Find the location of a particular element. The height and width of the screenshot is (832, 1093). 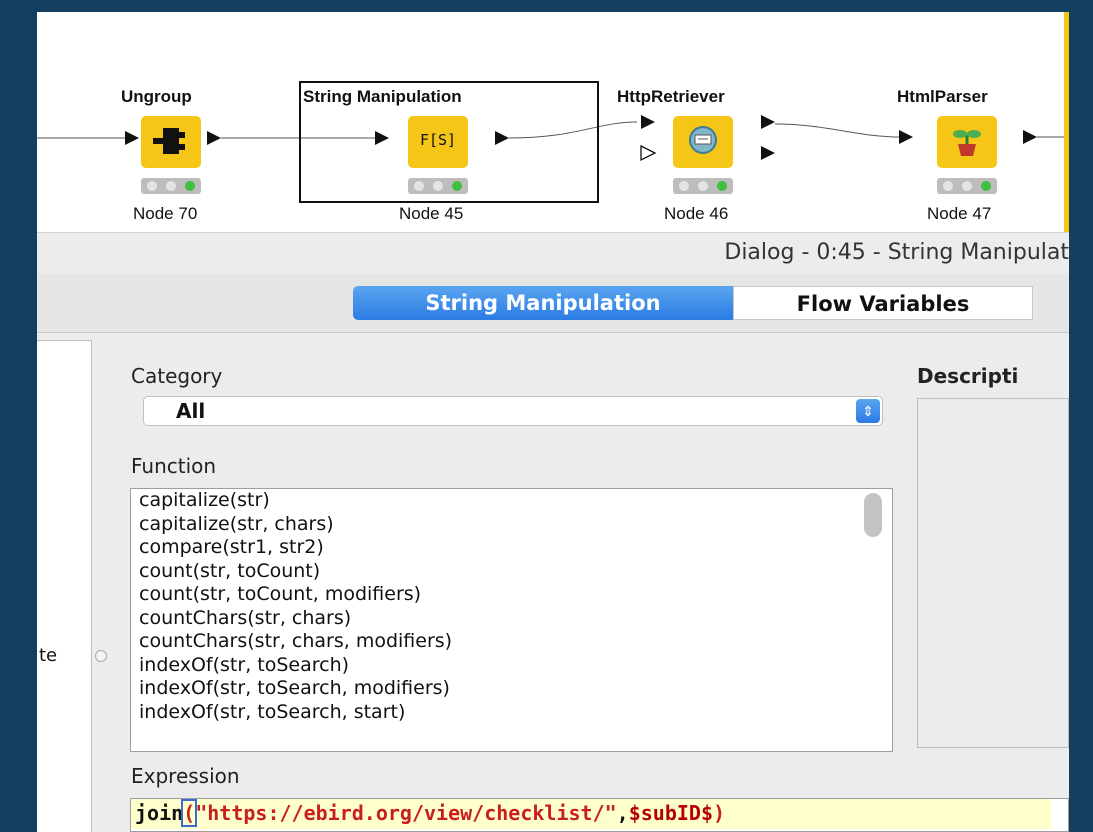

category-value: All is located at coordinates (191, 411).